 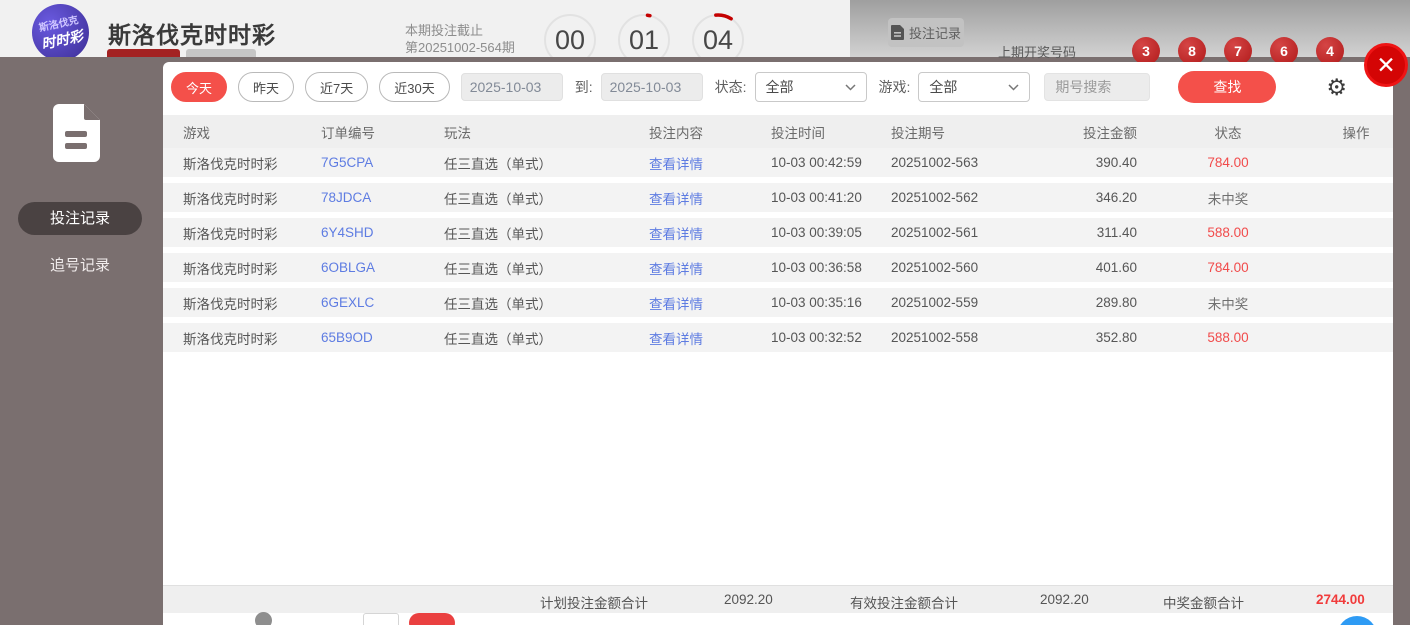 I want to click on deadline-info: 本期投注截止 第20251002-564期, so click(x=460, y=39).